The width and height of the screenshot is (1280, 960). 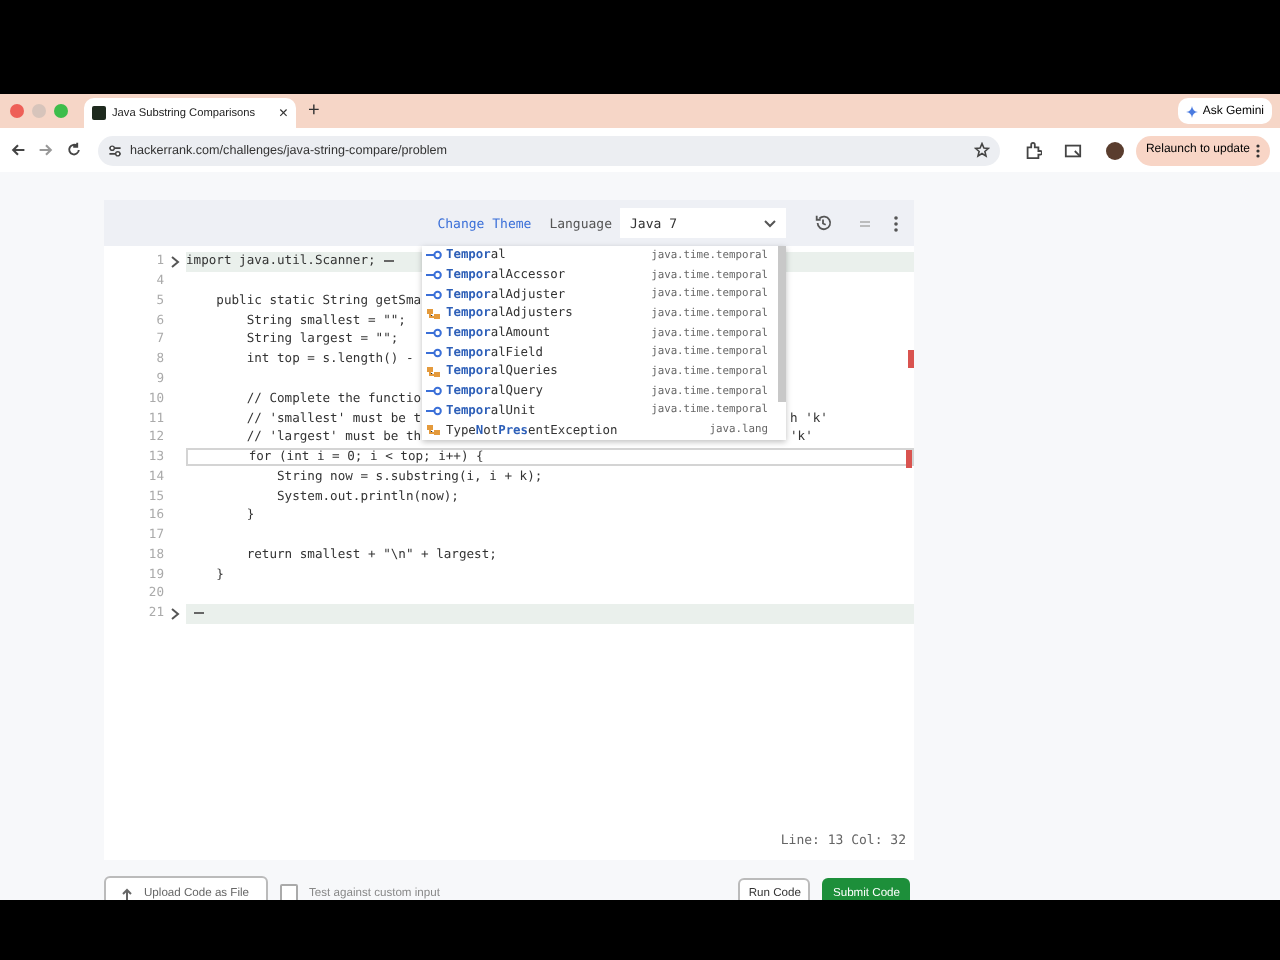 I want to click on profile-avatar, so click(x=1114, y=150).